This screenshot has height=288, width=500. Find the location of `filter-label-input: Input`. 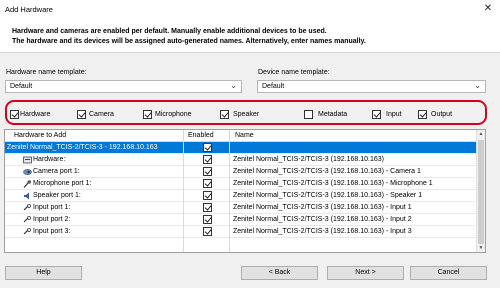

filter-label-input: Input is located at coordinates (394, 114).